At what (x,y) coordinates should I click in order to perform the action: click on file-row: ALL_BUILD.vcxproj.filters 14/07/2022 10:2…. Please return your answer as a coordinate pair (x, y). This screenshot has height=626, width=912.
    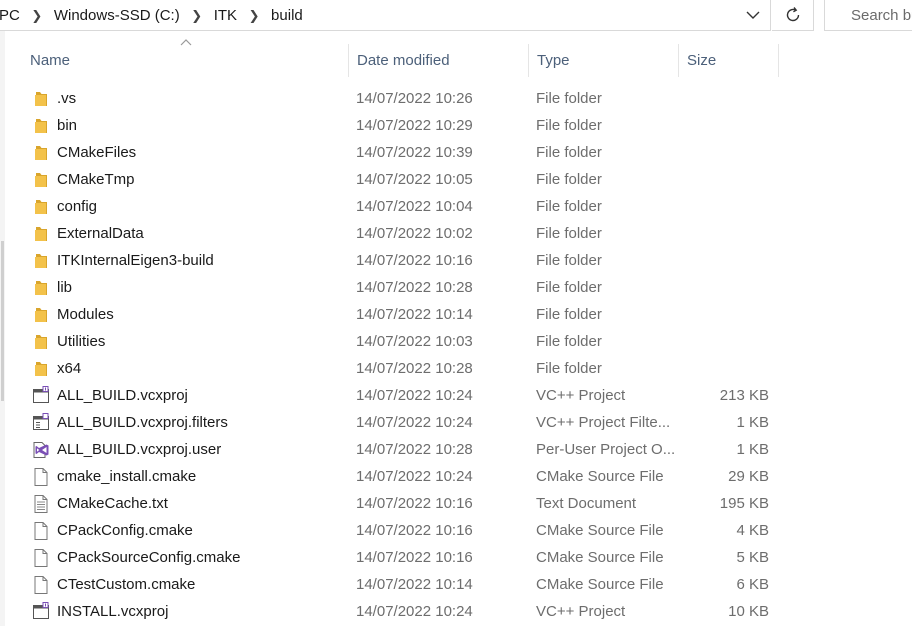
    Looking at the image, I should click on (400, 422).